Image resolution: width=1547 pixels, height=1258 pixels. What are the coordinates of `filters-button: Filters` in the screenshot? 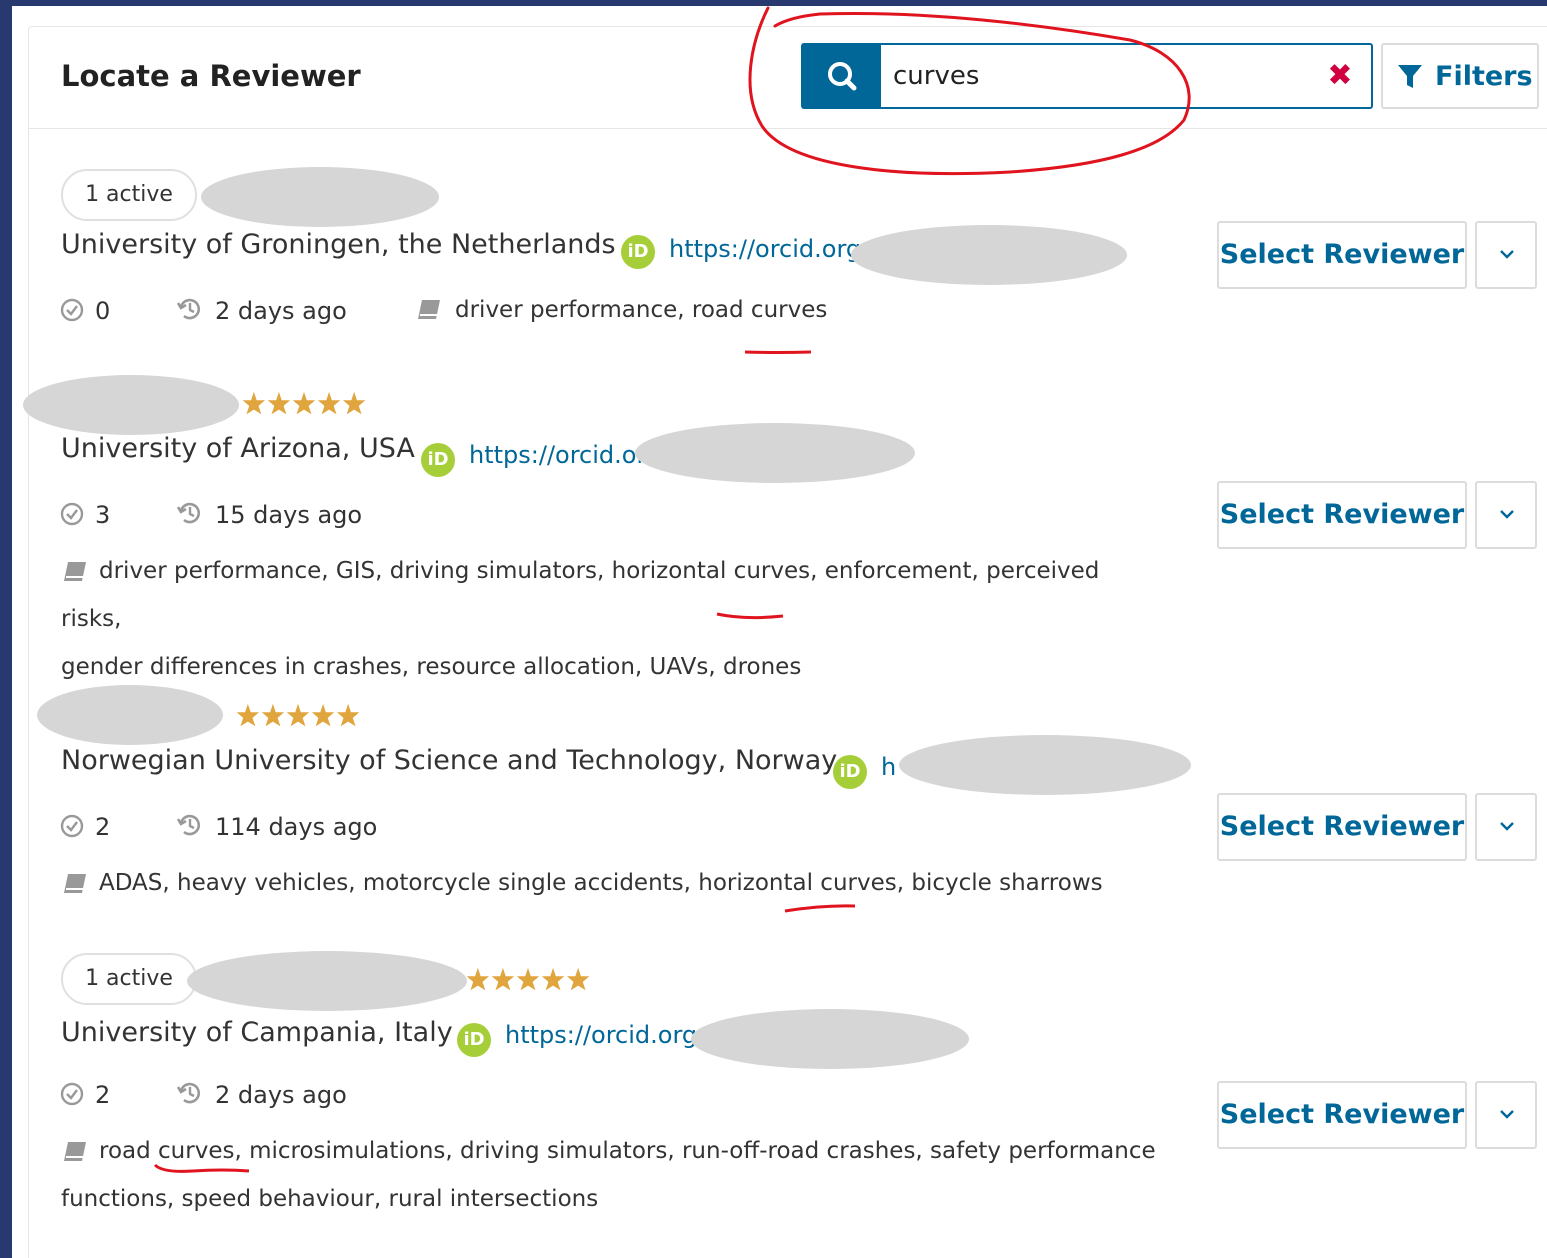 It's located at (1460, 76).